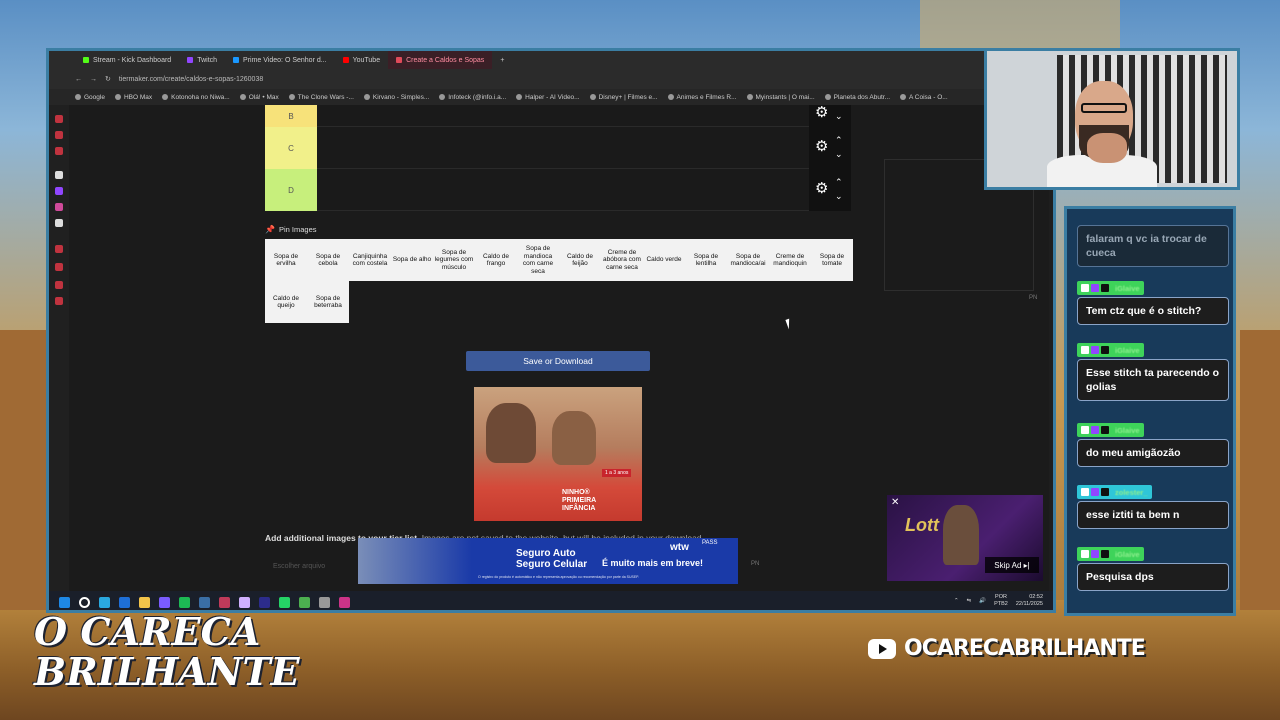 This screenshot has width=1280, height=720. What do you see at coordinates (1112, 119) in the screenshot?
I see `webcam-feed` at bounding box center [1112, 119].